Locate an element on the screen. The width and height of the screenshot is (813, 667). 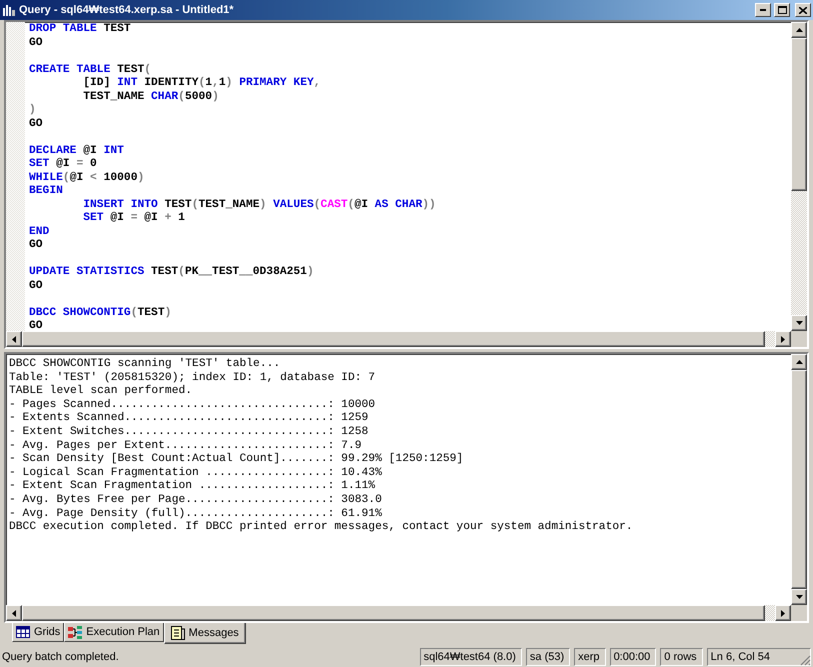
result-tab: Messages is located at coordinates (205, 633).